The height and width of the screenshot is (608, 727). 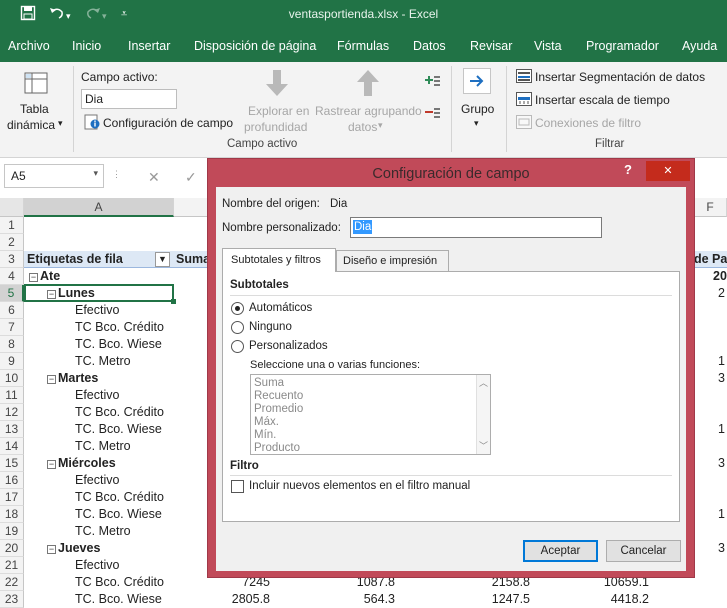 What do you see at coordinates (12, 242) in the screenshot?
I see `row-header: 2` at bounding box center [12, 242].